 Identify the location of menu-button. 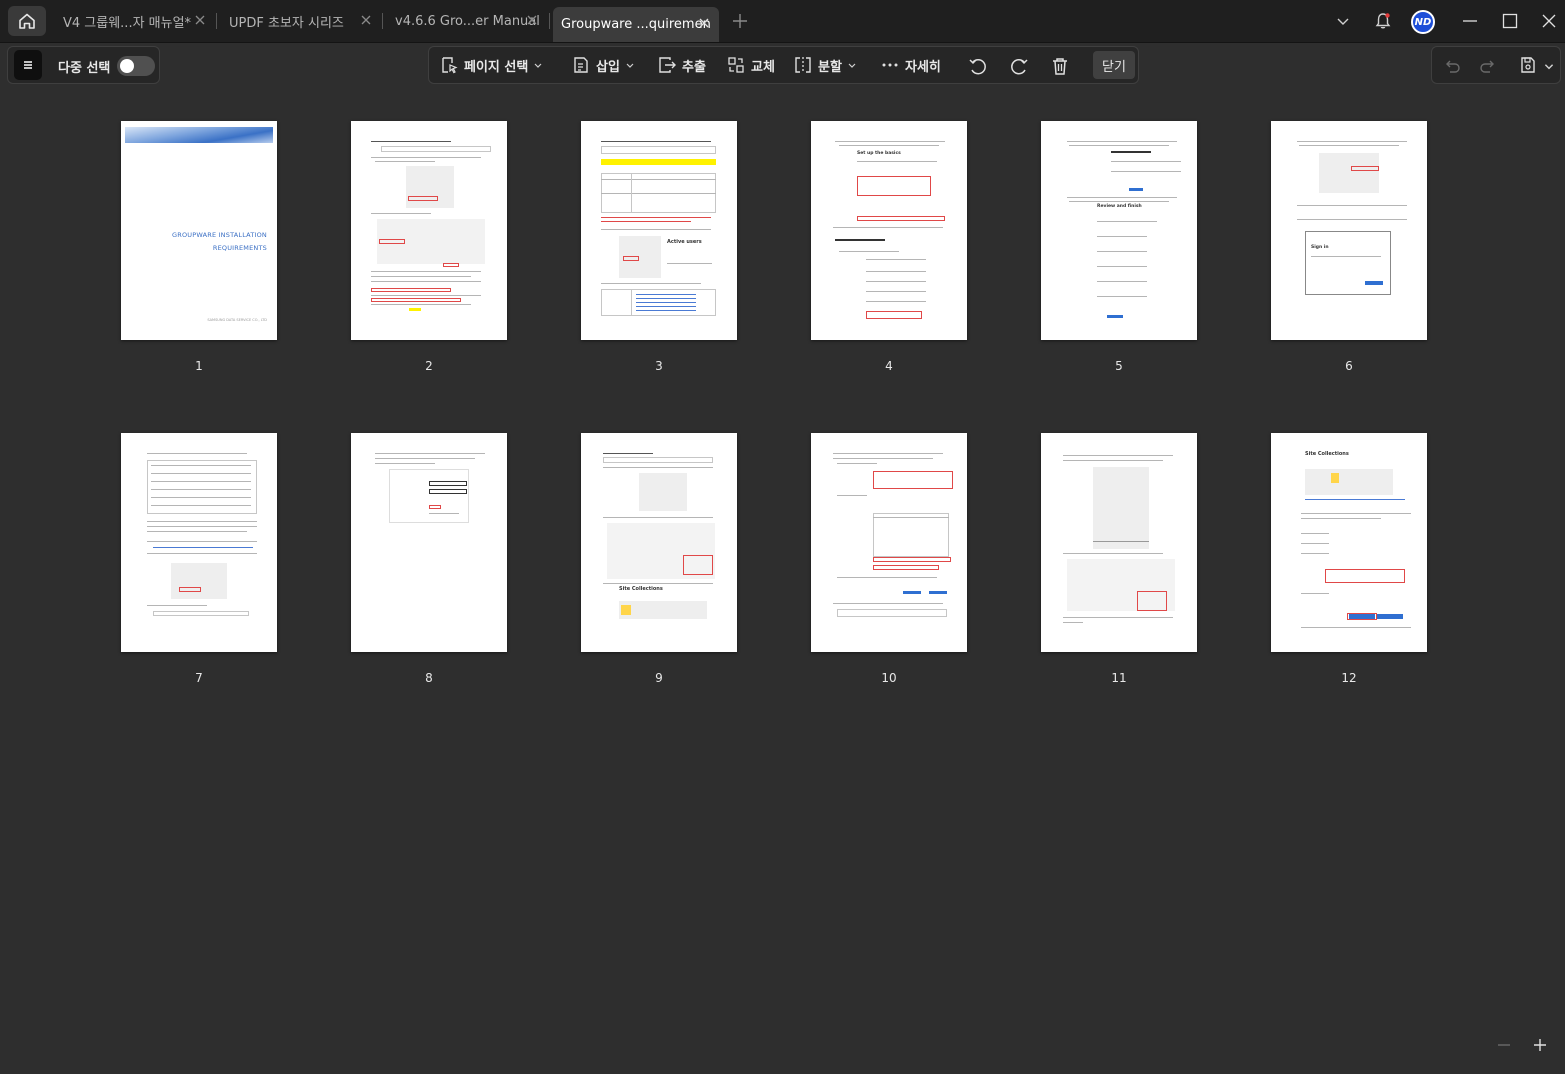
(28, 65).